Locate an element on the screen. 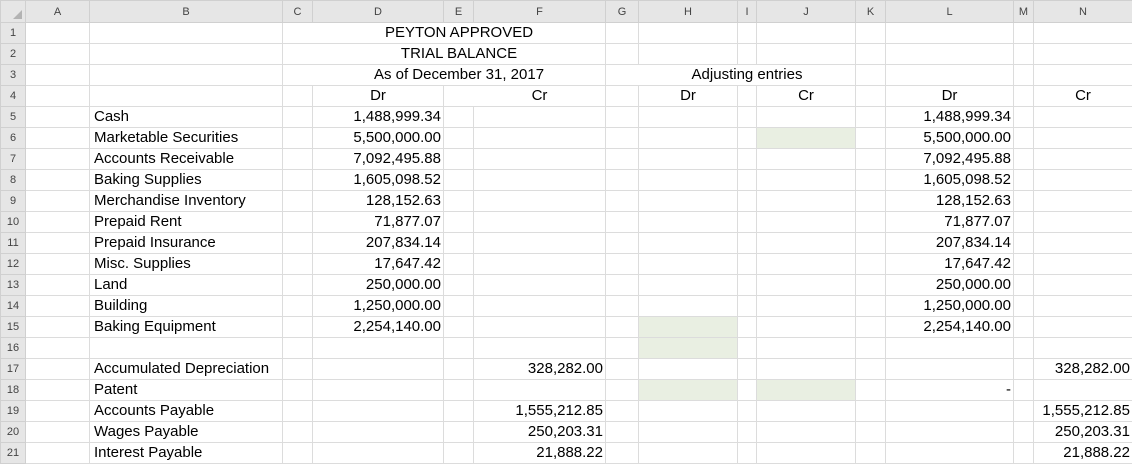 The image size is (1132, 464). row-header: 4 is located at coordinates (13, 96).